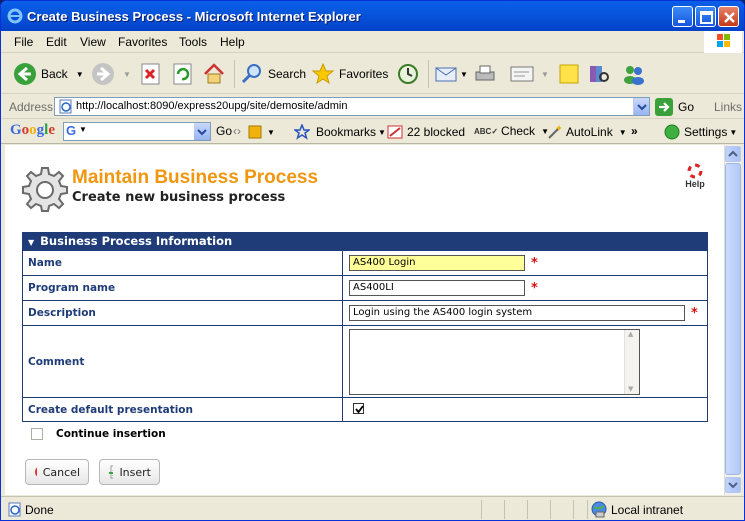 This screenshot has height=521, width=745. I want to click on google-search-icon-button: ‹›, so click(237, 131).